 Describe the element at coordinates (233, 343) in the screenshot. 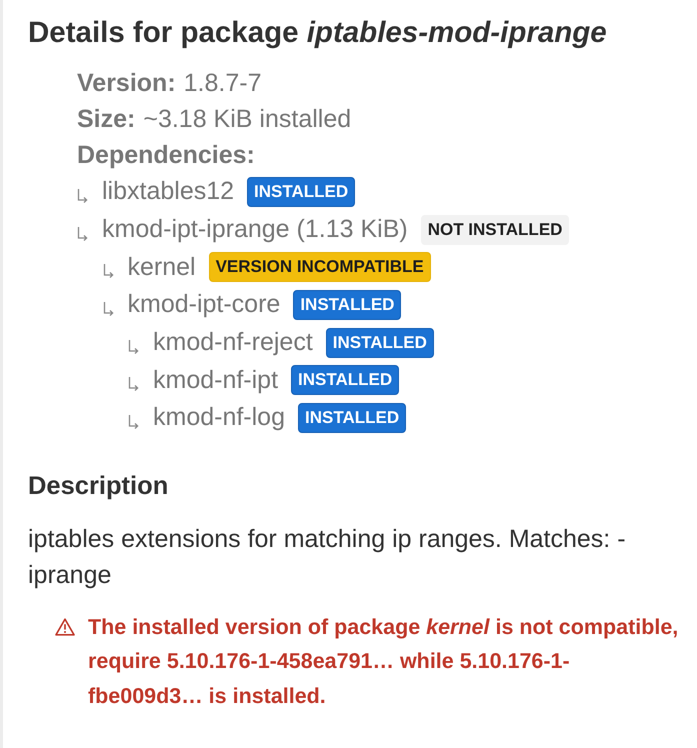

I see `dependency-name: kmod-nf-reject` at that location.